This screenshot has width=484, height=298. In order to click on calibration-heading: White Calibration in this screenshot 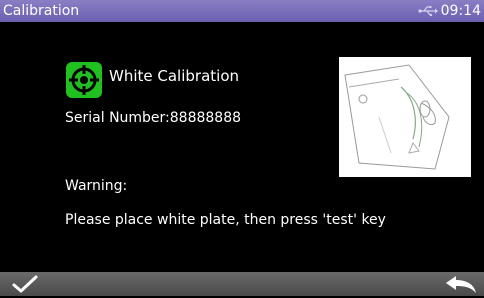, I will do `click(174, 76)`.